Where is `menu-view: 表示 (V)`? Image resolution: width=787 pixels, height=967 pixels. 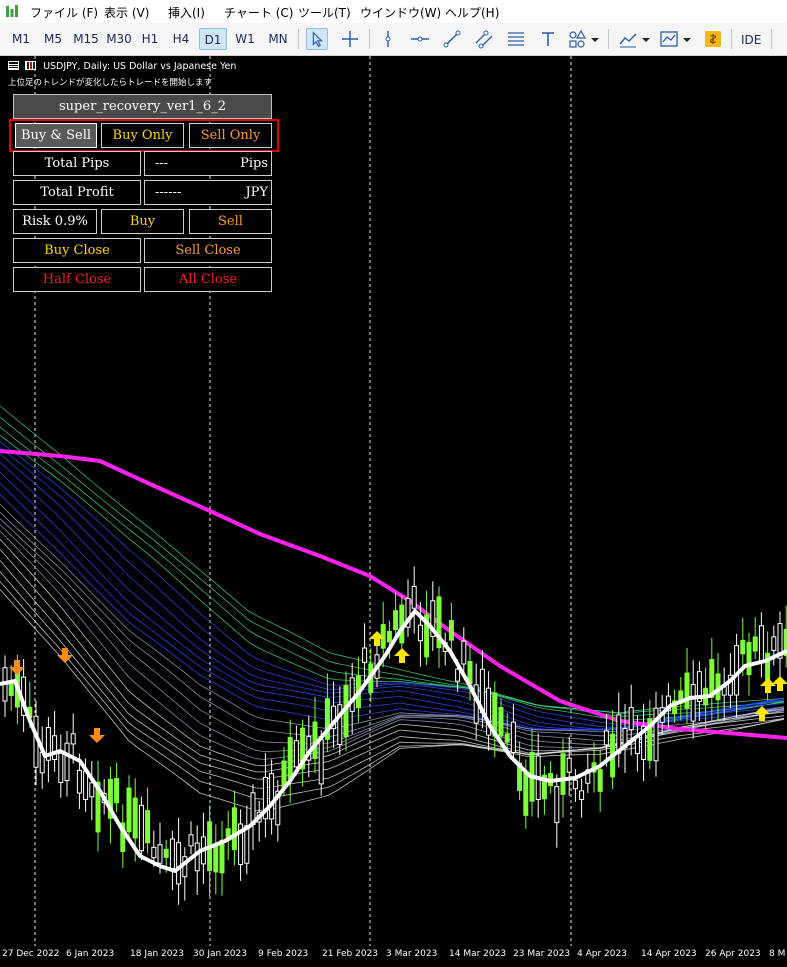
menu-view: 表示 (V) is located at coordinates (126, 12).